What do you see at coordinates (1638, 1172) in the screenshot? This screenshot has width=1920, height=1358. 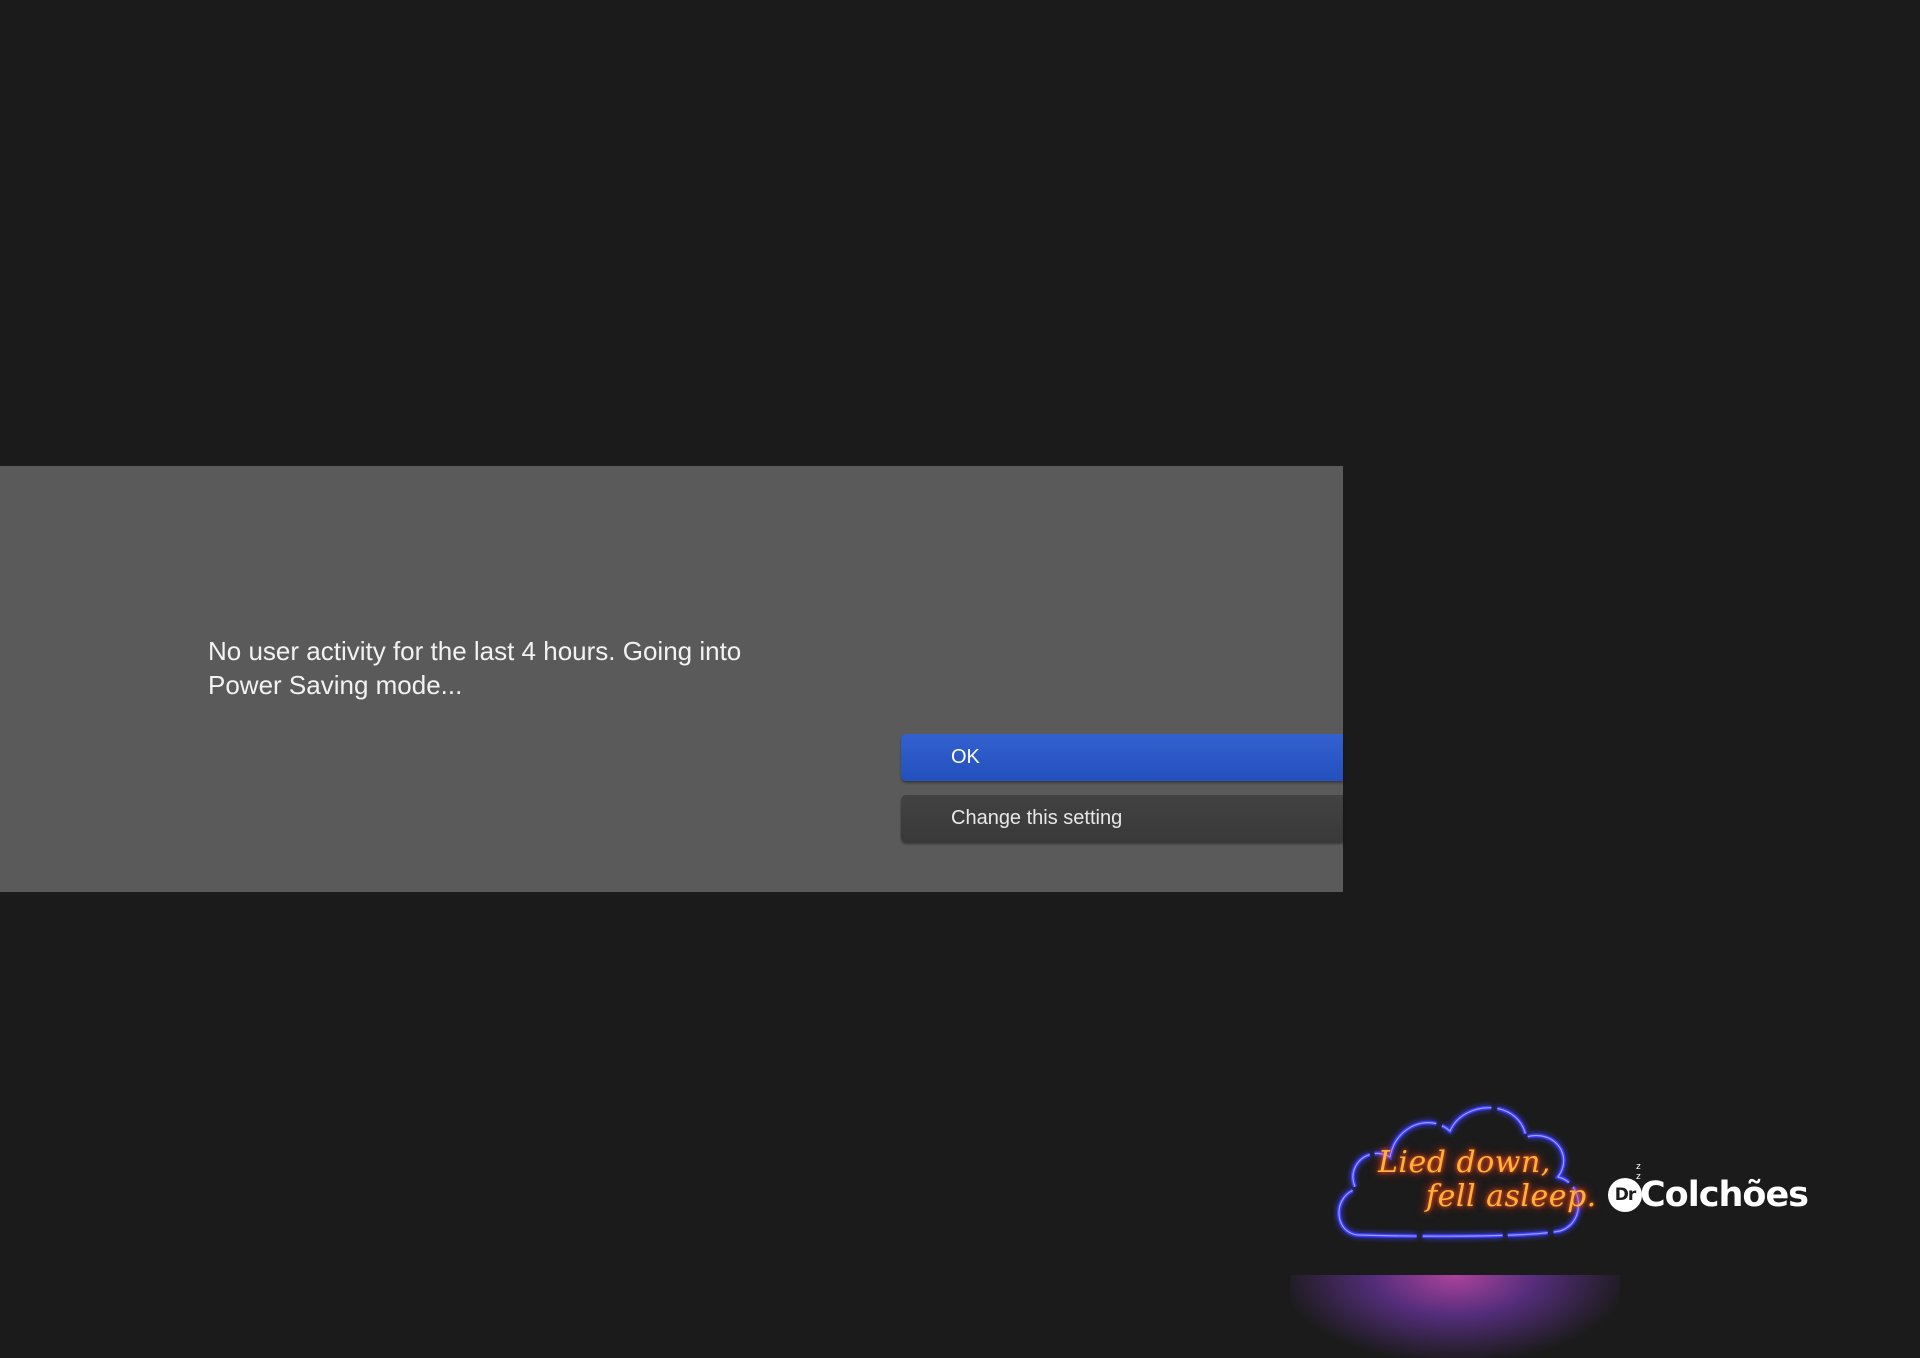 I see `sleep-z-icon: z z` at bounding box center [1638, 1172].